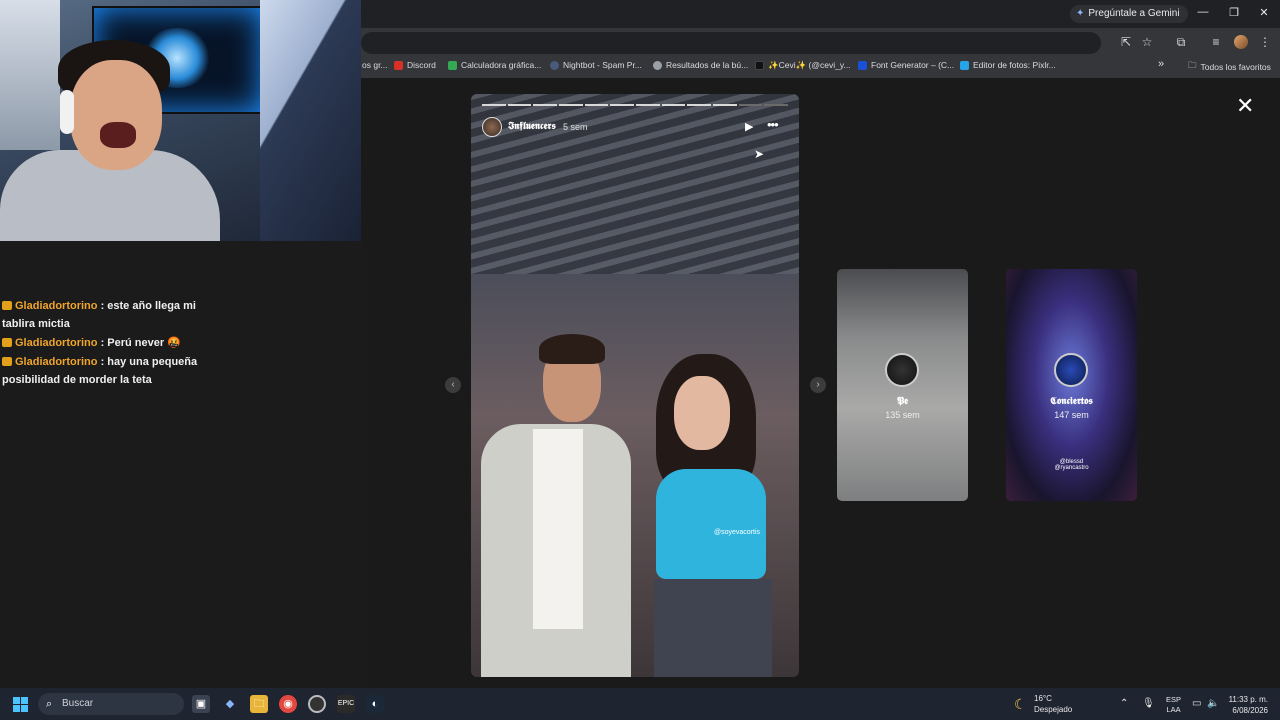 Image resolution: width=1280 pixels, height=720 pixels. I want to click on mouse-cursor-icon: ➤, so click(759, 154).